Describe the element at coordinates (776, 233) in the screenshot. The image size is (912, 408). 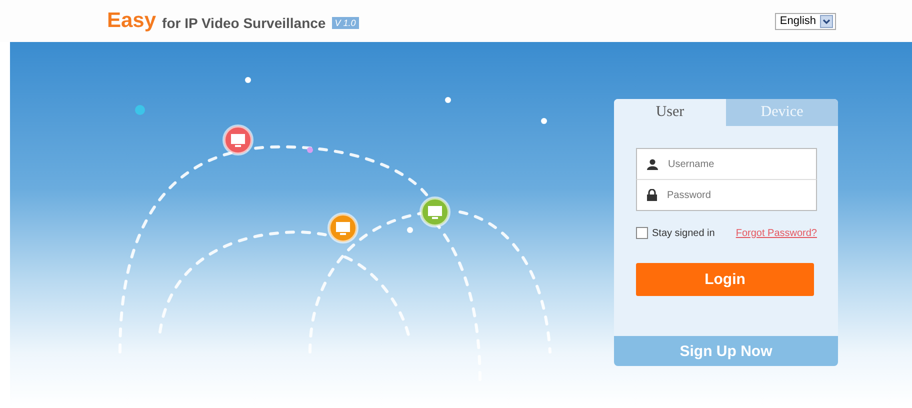
I see `forgot-password-link: Forgot Password?` at that location.